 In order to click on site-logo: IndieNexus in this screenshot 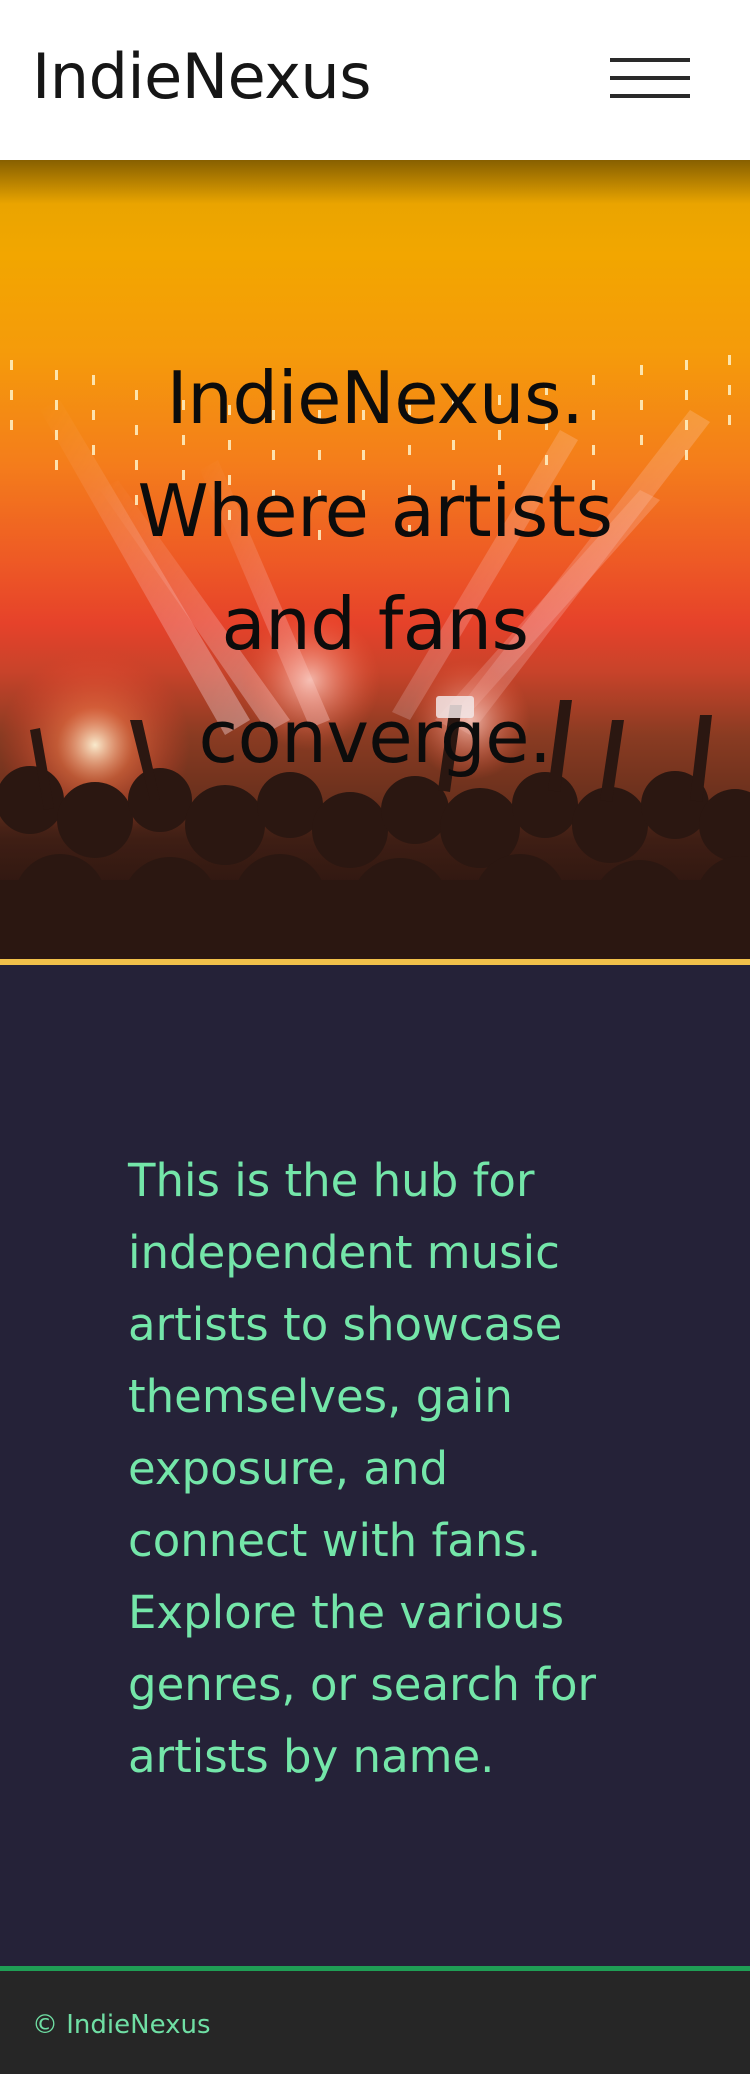, I will do `click(202, 77)`.